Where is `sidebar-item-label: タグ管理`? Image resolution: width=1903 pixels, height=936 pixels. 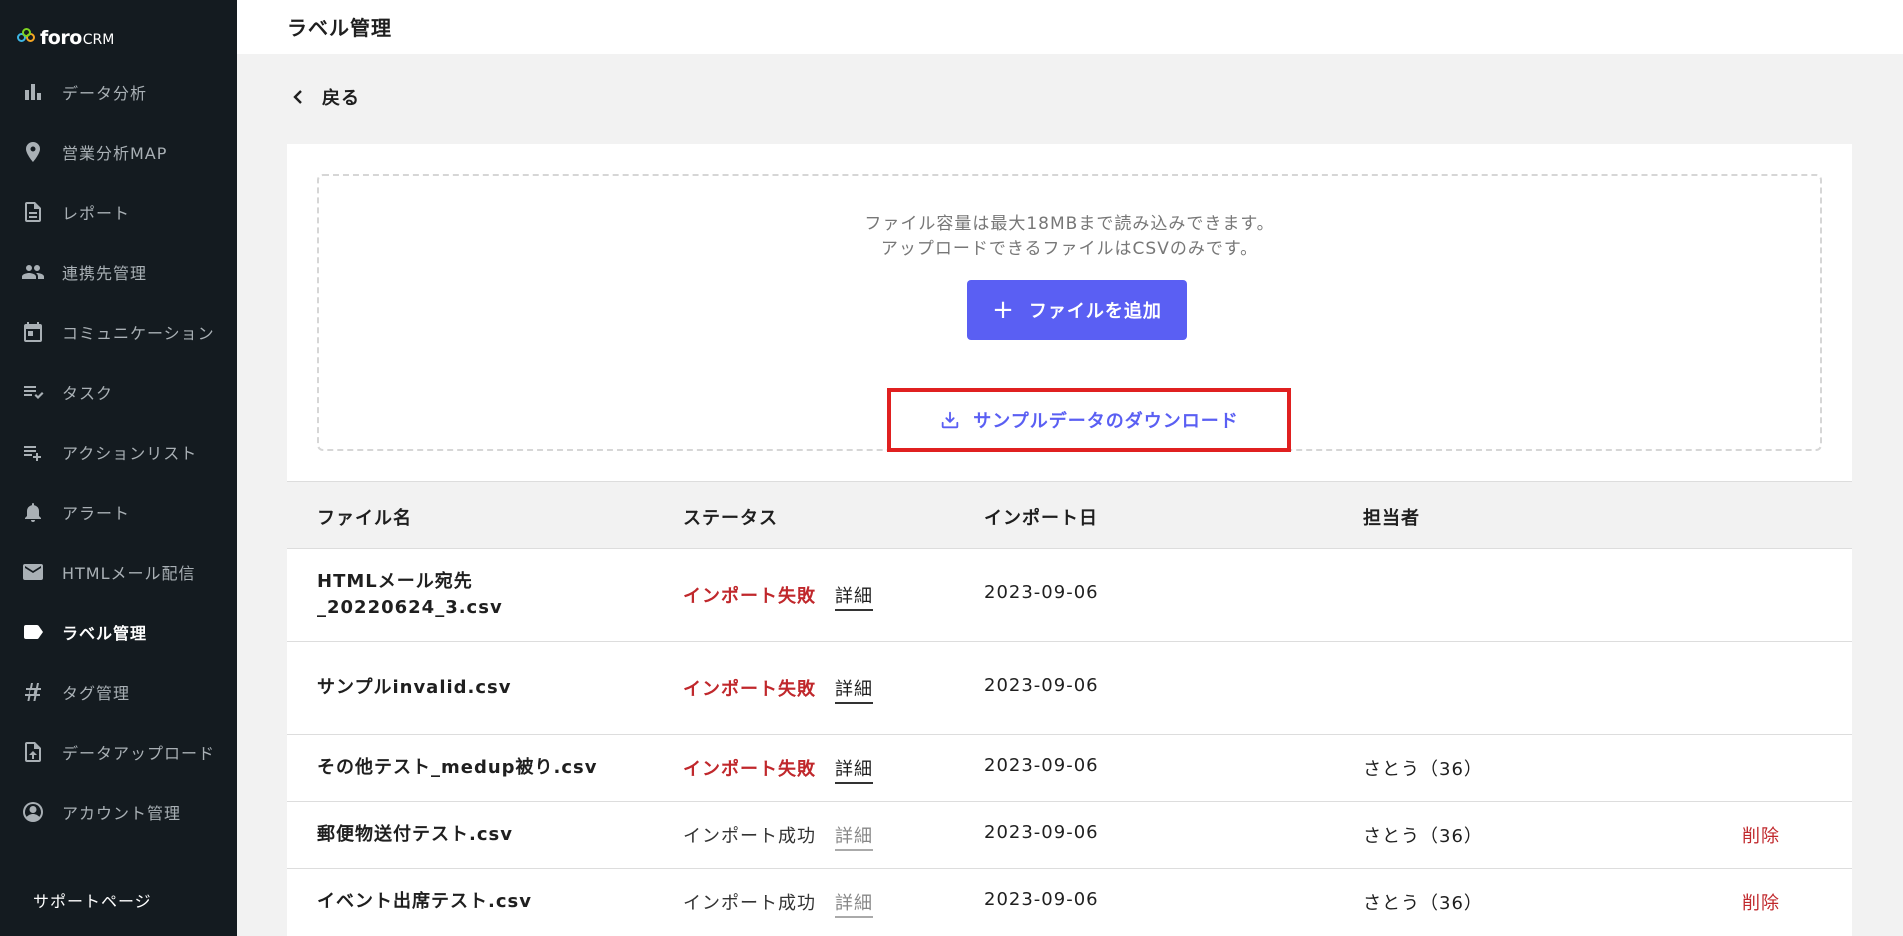 sidebar-item-label: タグ管理 is located at coordinates (96, 693).